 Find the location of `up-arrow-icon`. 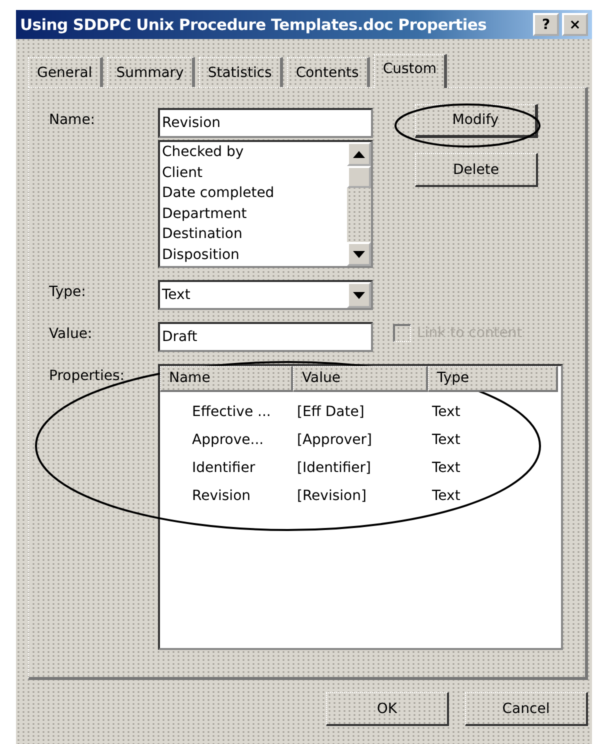

up-arrow-icon is located at coordinates (359, 154).